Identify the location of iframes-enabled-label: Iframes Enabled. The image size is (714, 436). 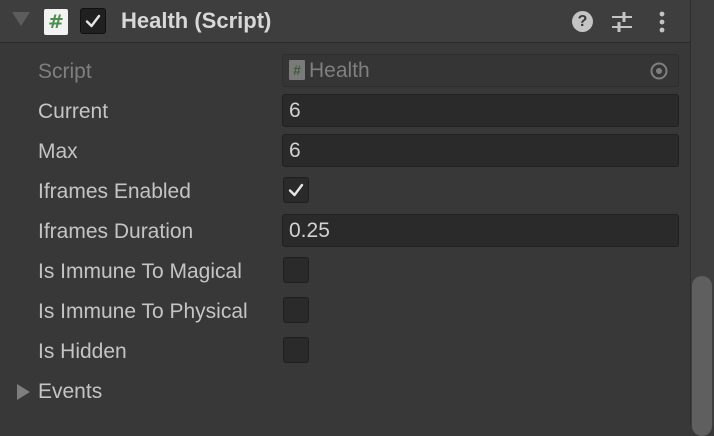
(114, 191).